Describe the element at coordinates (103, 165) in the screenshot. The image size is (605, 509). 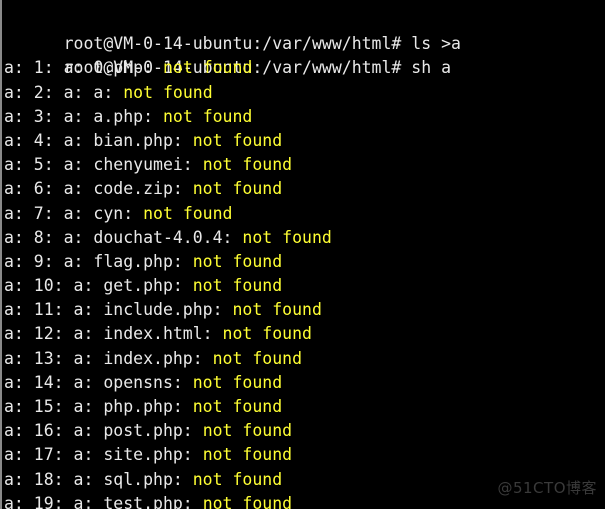
I see `output-prefix: a: 5: a: chenyumei:` at that location.